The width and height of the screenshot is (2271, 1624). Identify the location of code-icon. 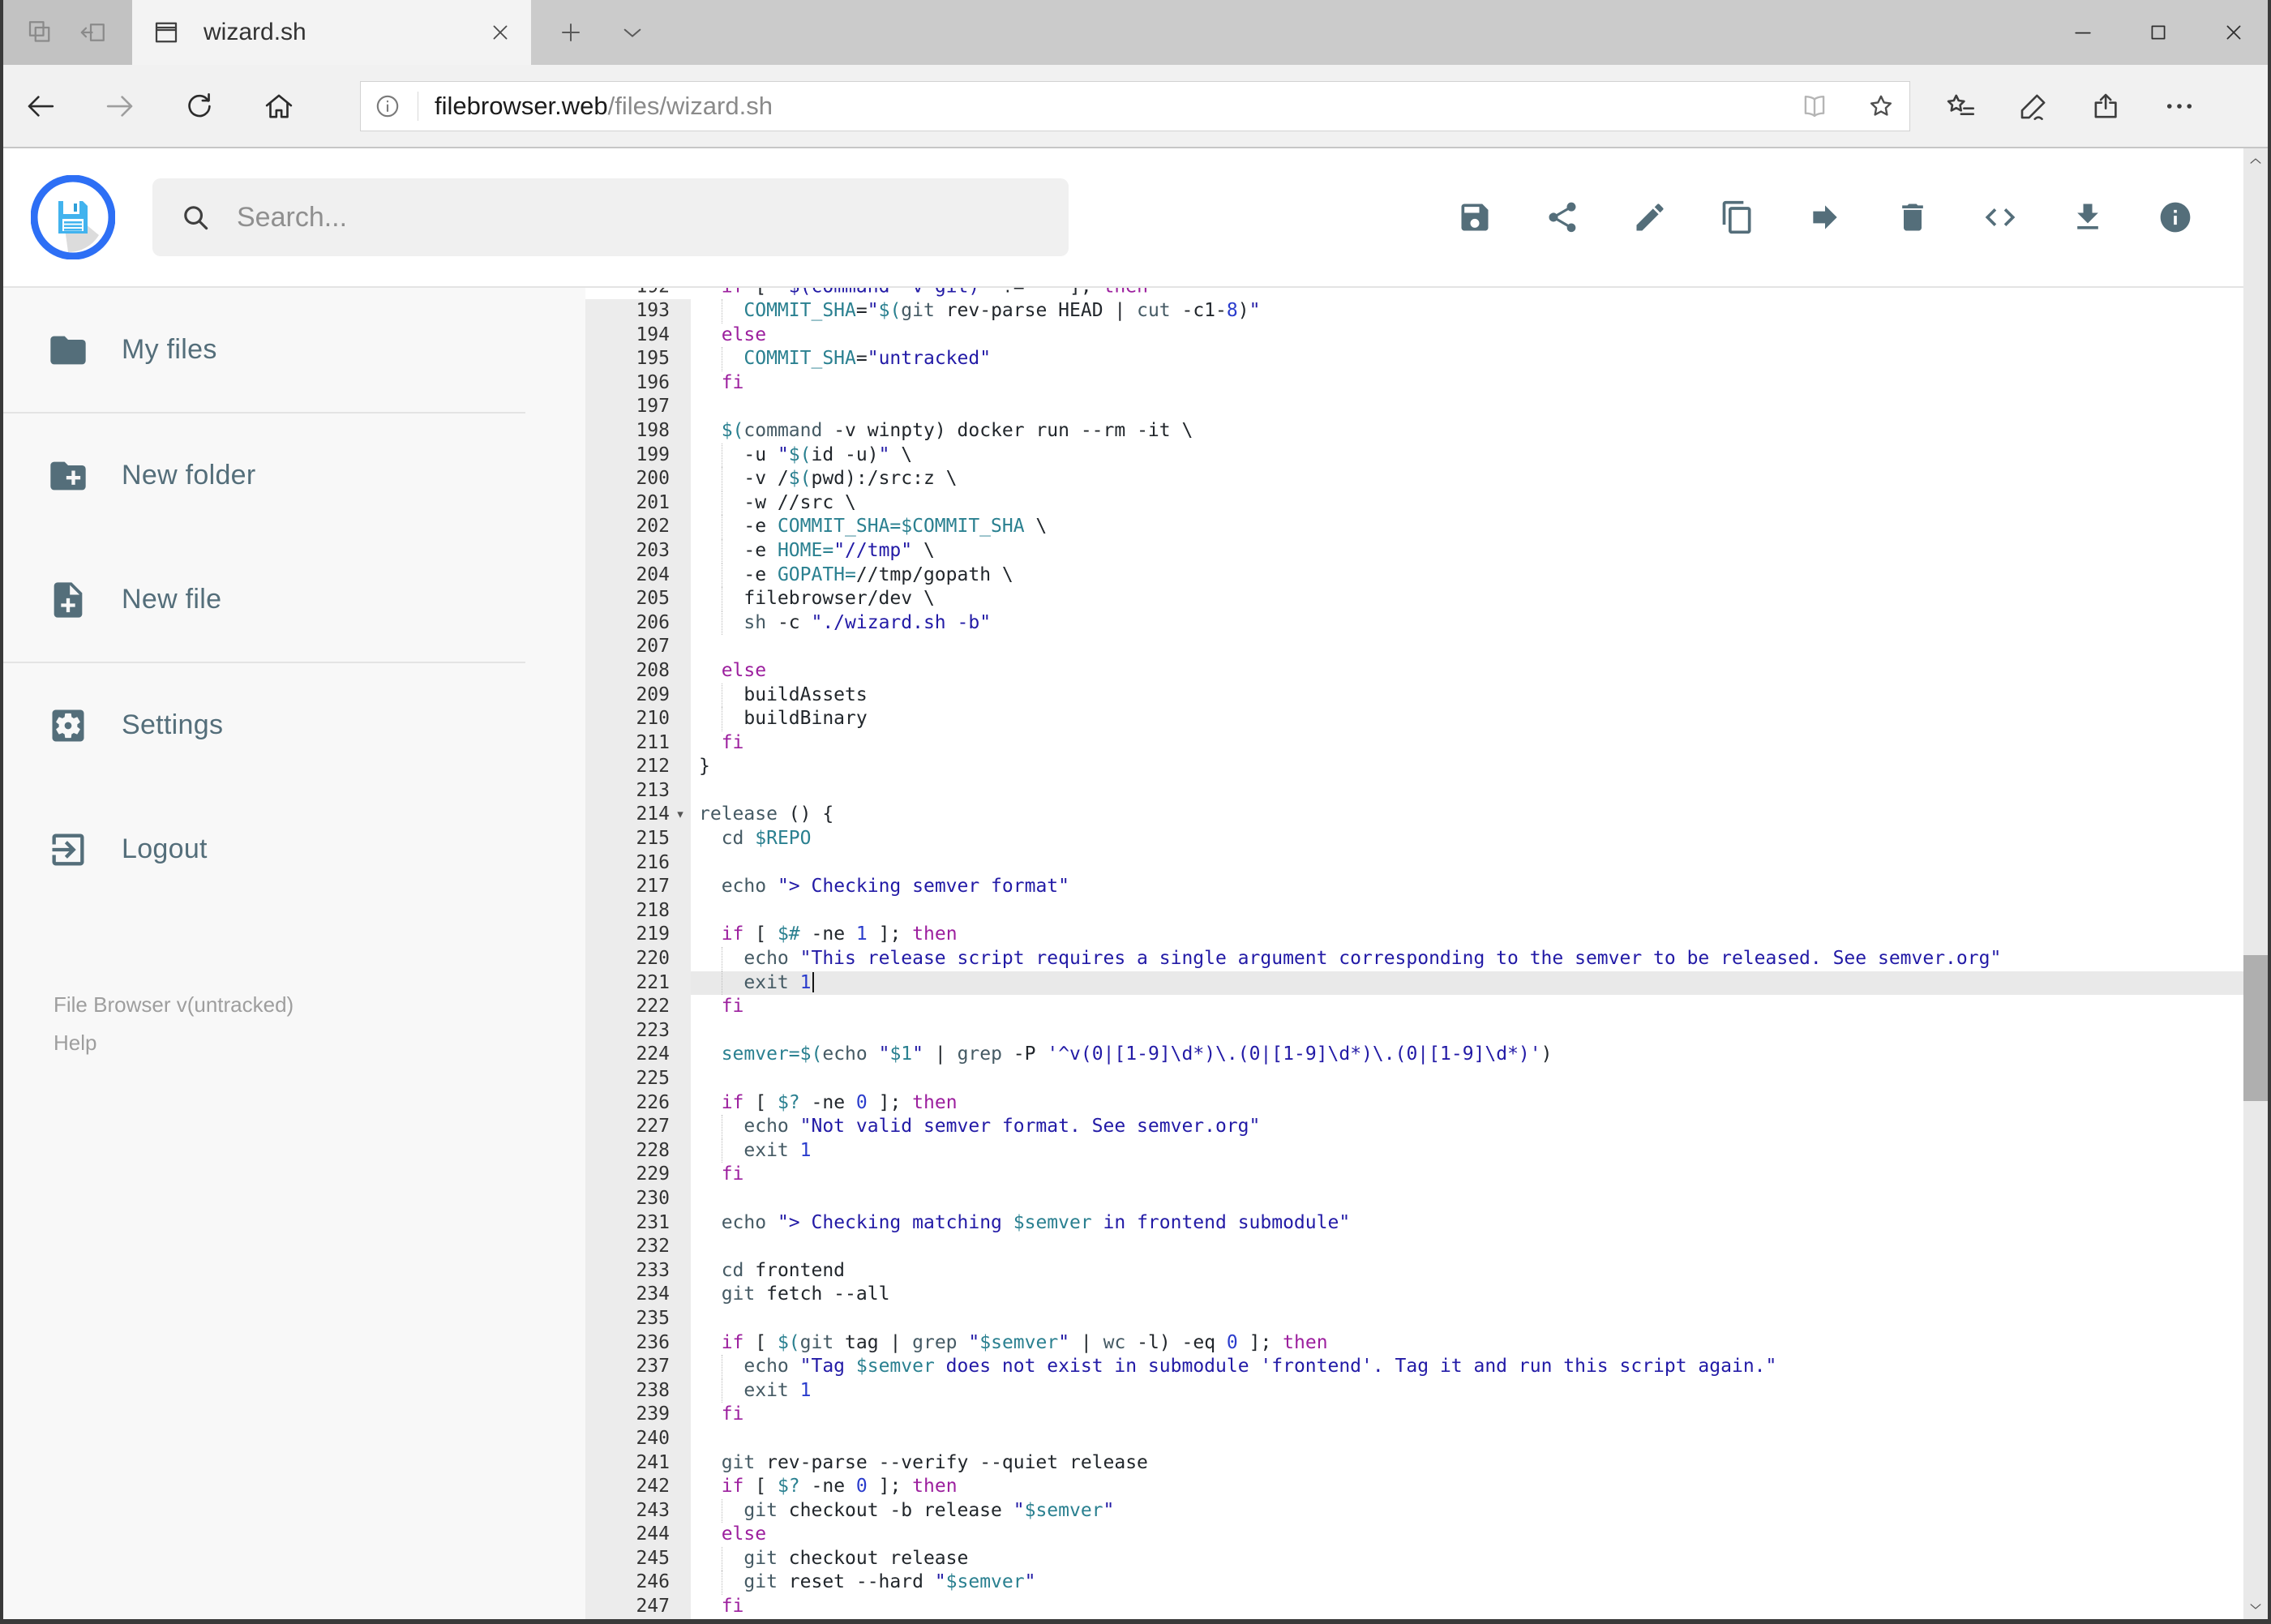
(2000, 217).